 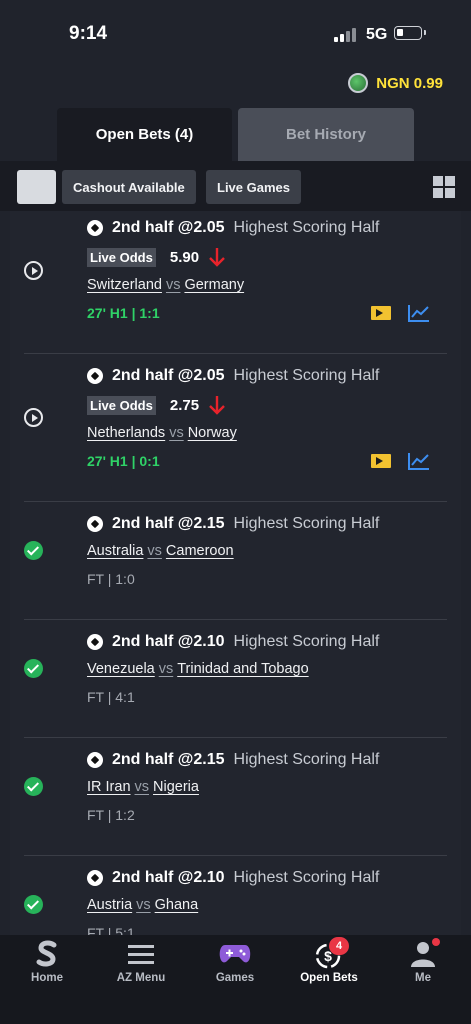 I want to click on match-live-score: 27' H1 | 1:1, so click(x=123, y=313).